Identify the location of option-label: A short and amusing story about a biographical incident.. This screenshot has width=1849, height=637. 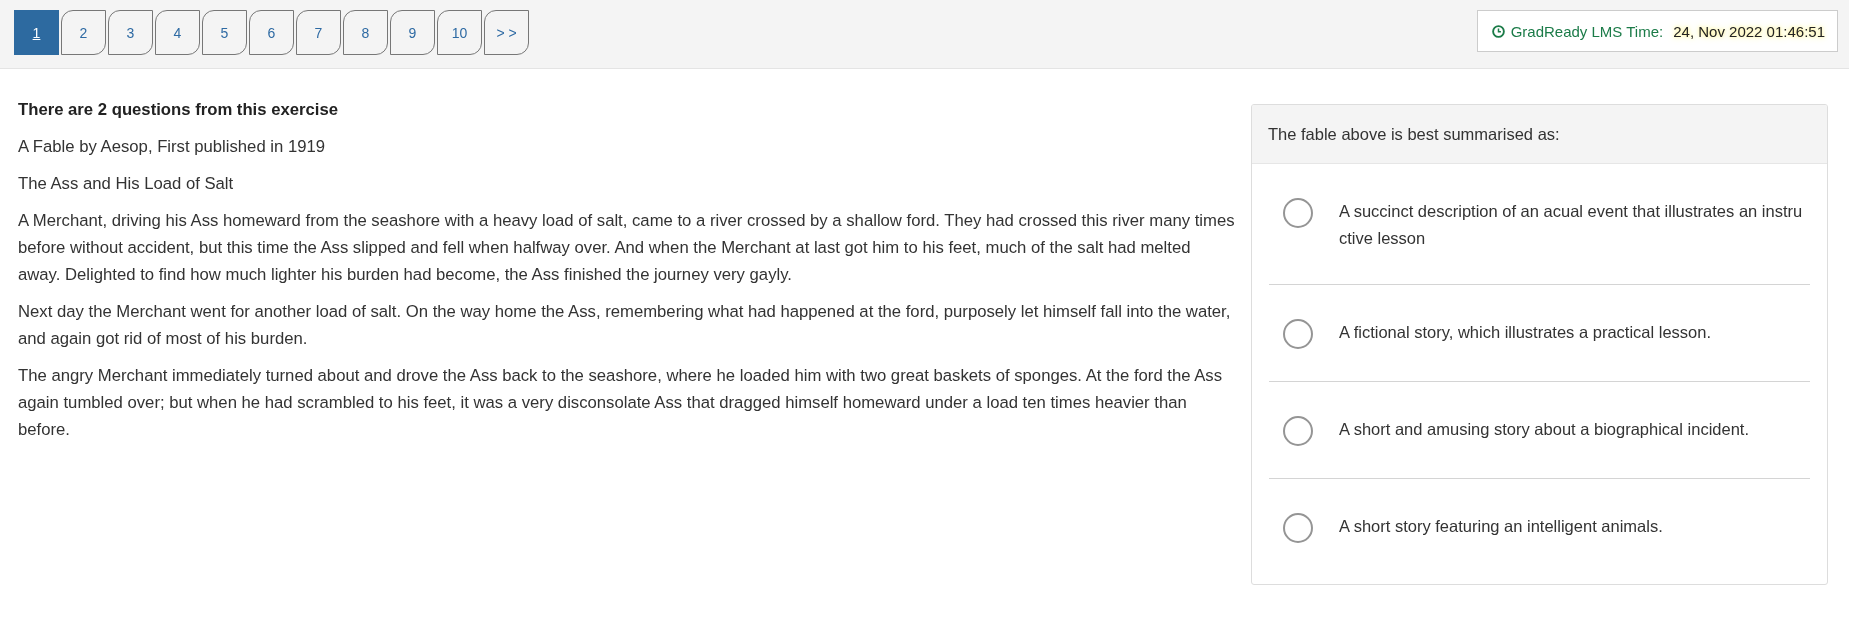
(1544, 429).